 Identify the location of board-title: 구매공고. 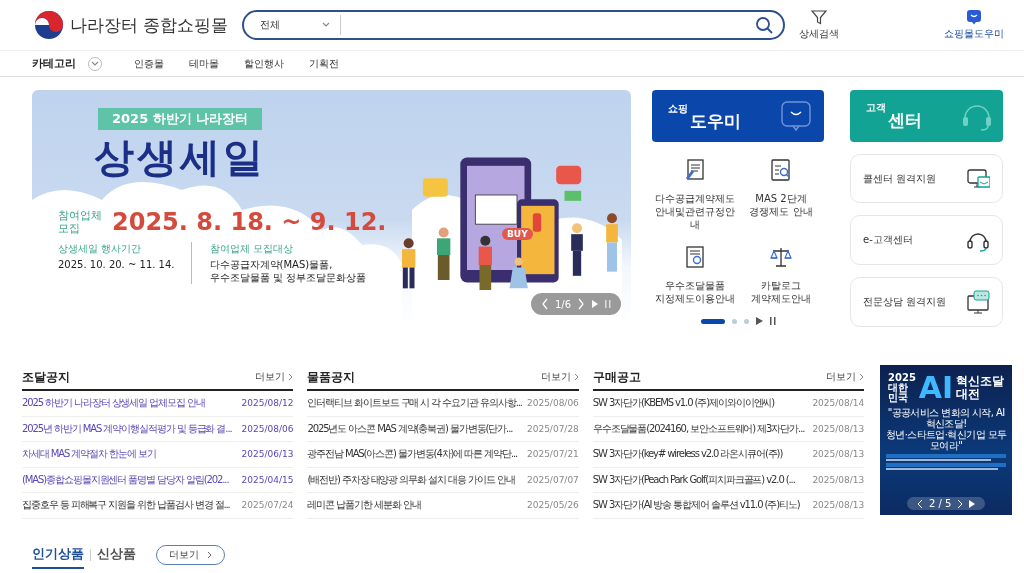
(616, 377).